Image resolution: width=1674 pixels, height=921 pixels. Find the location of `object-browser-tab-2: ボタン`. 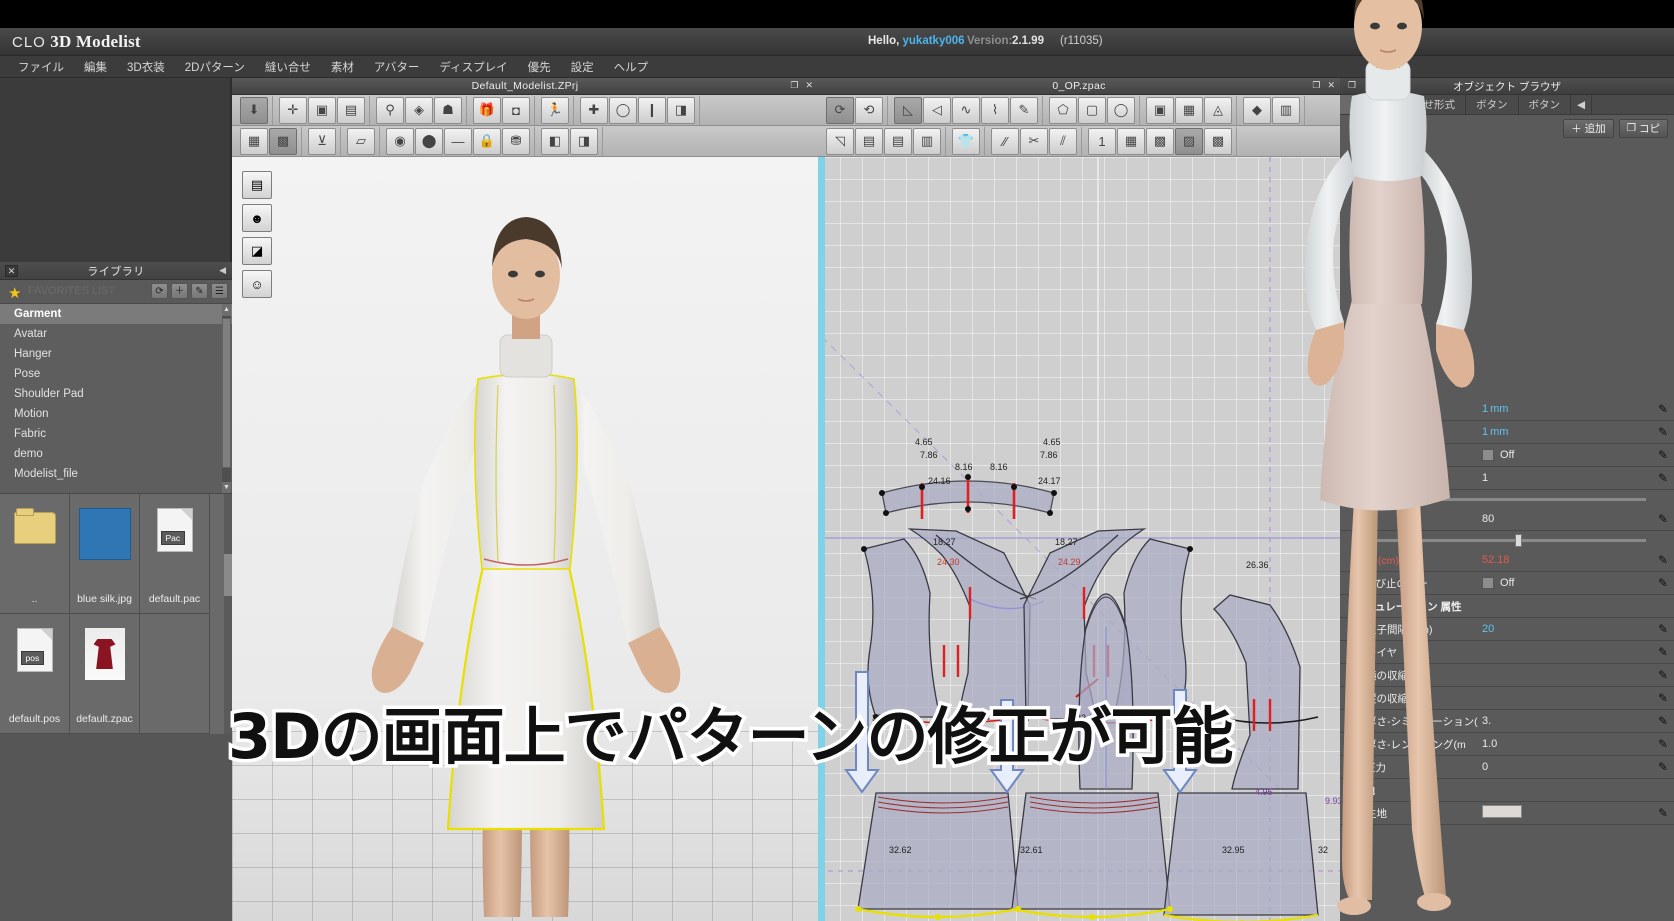

object-browser-tab-2: ボタン is located at coordinates (1492, 104).